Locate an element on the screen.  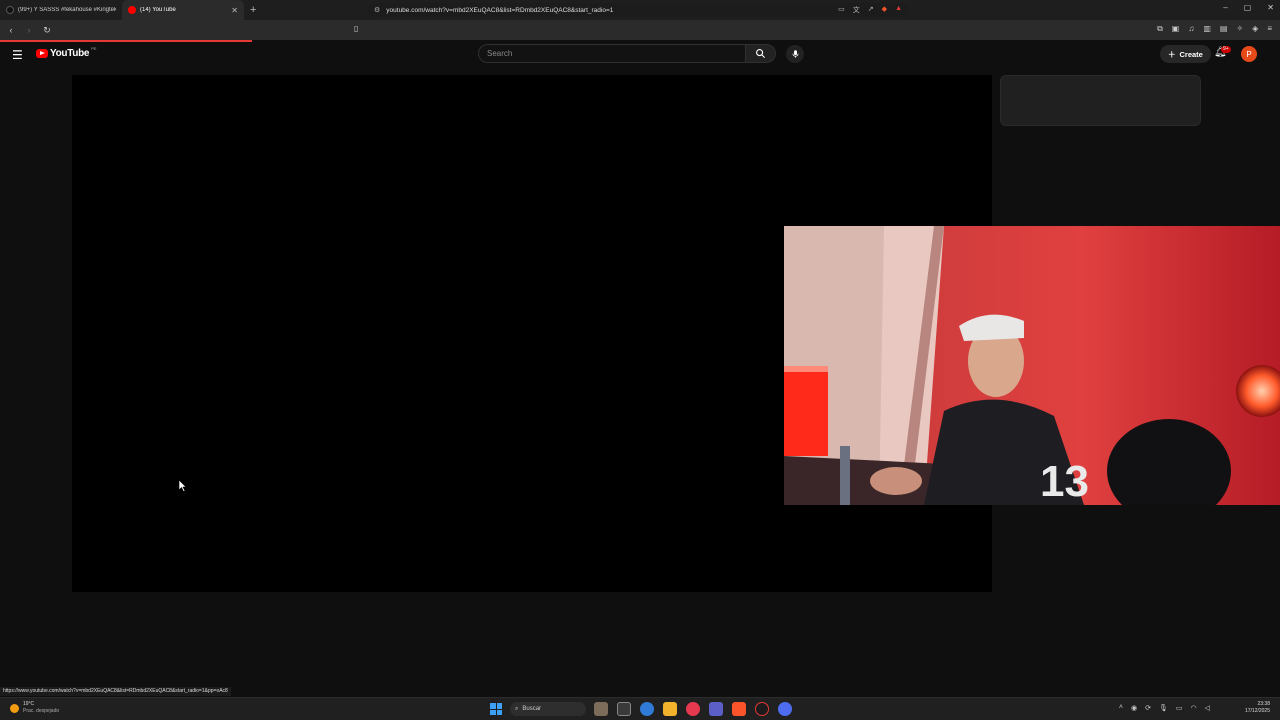
leo-ai-icon: ✧ is located at coordinates (1239, 29).